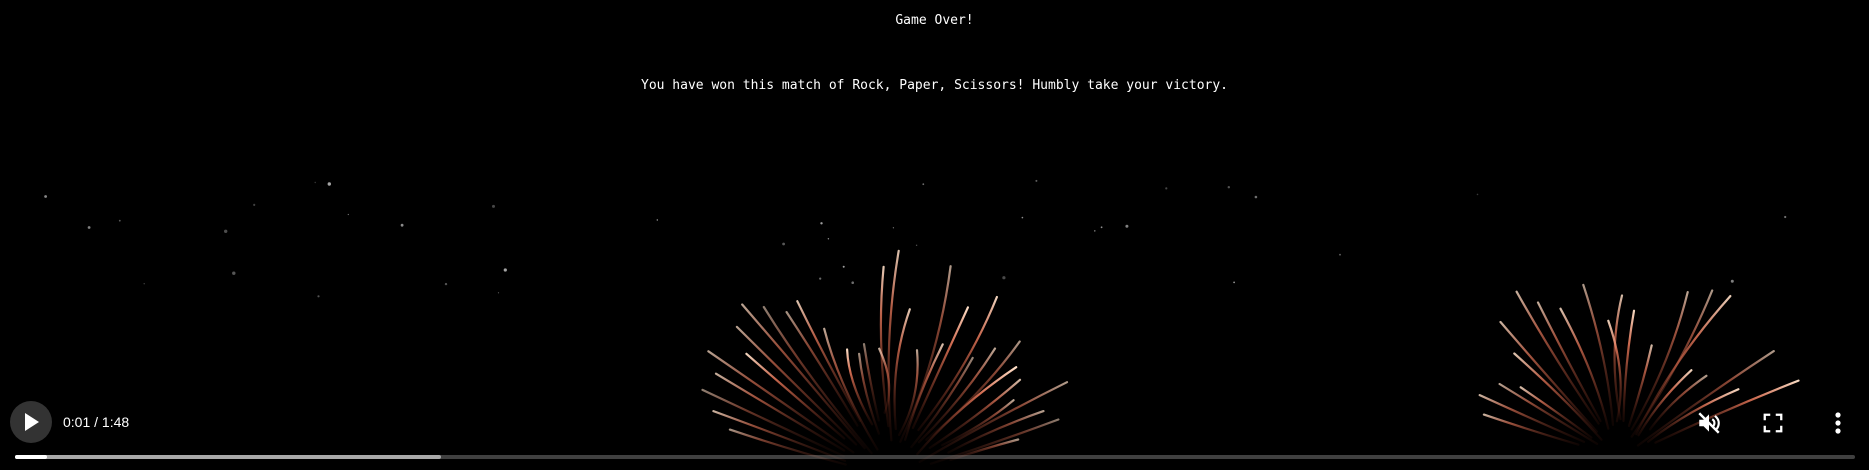 The width and height of the screenshot is (1869, 470). Describe the element at coordinates (228, 457) in the screenshot. I see `buffered-bar` at that location.